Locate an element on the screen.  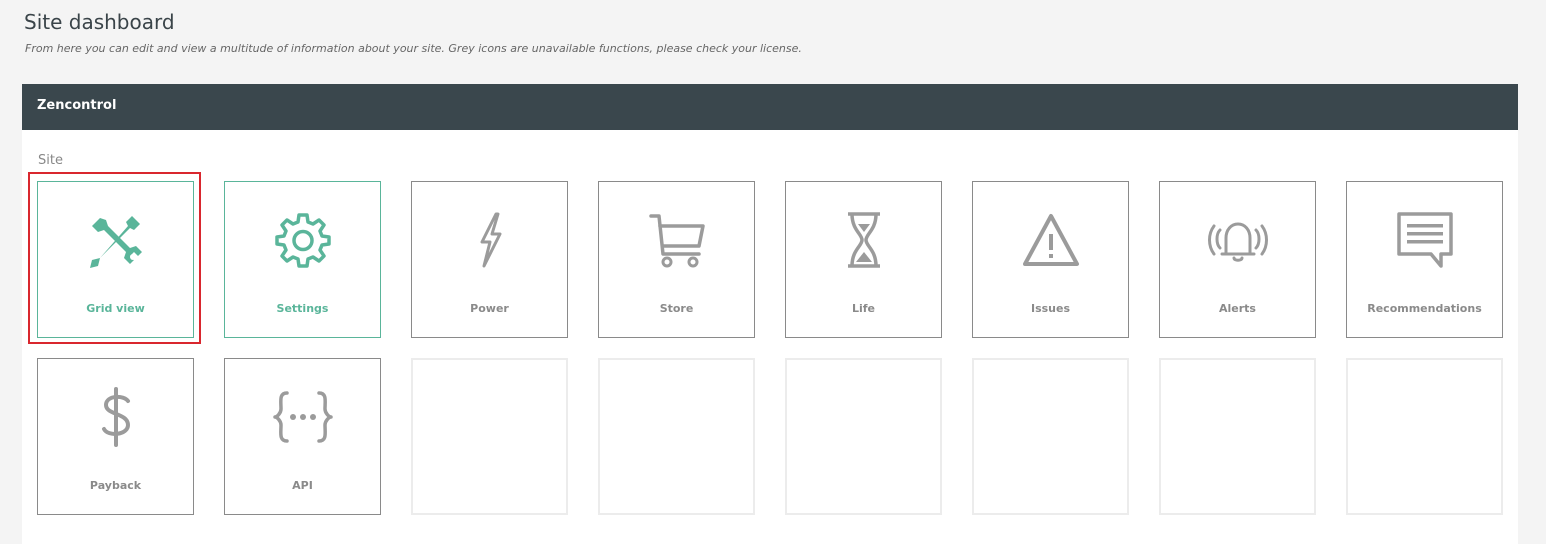
recommendations-tile: Recommendations is located at coordinates (1424, 259).